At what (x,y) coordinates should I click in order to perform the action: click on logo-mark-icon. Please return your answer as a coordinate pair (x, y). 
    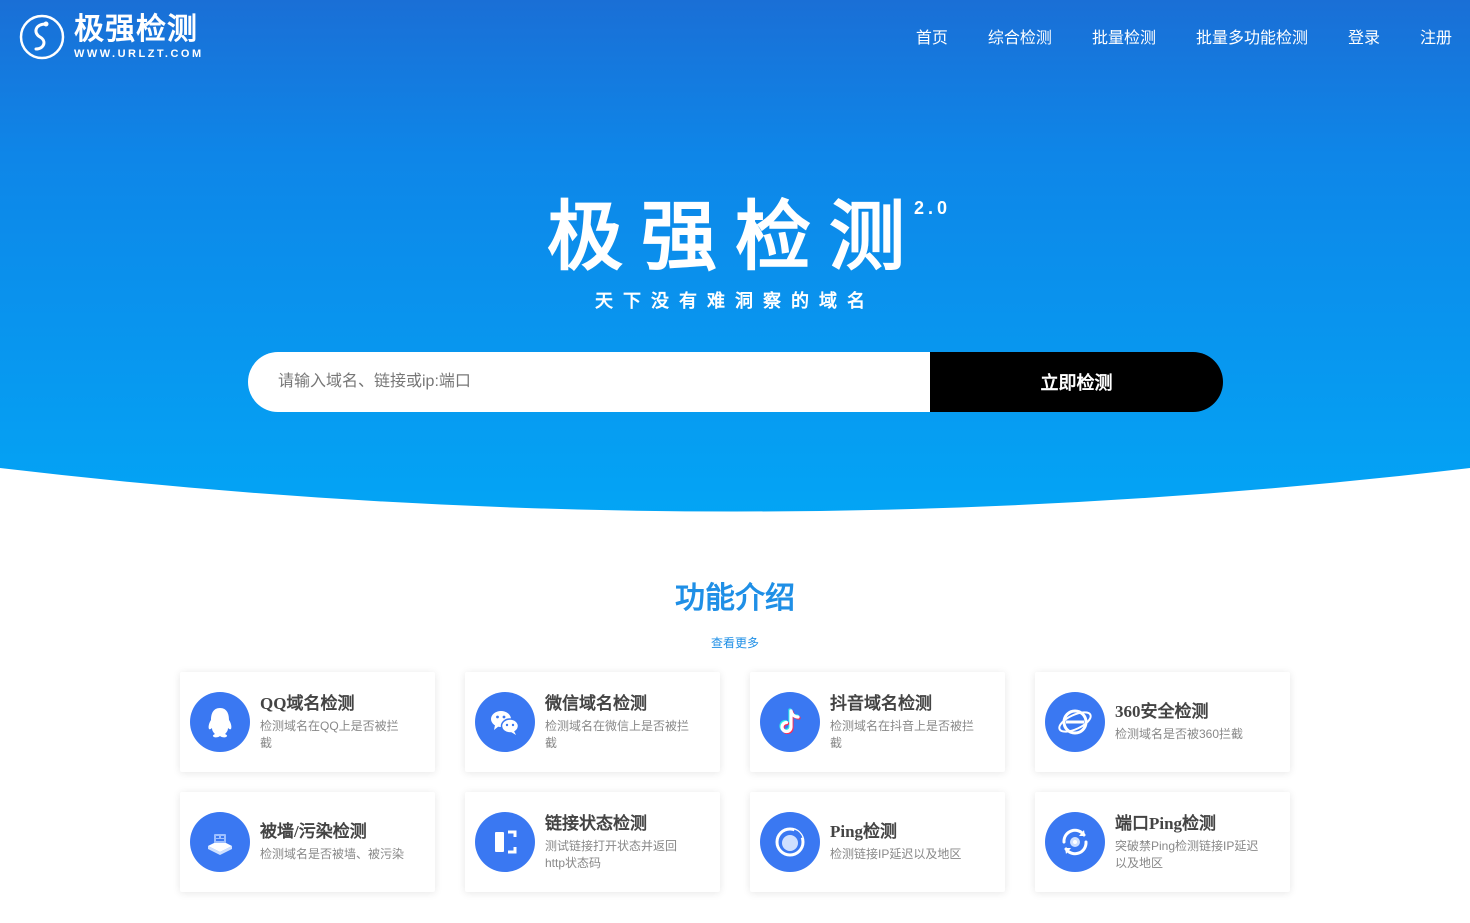
    Looking at the image, I should click on (42, 37).